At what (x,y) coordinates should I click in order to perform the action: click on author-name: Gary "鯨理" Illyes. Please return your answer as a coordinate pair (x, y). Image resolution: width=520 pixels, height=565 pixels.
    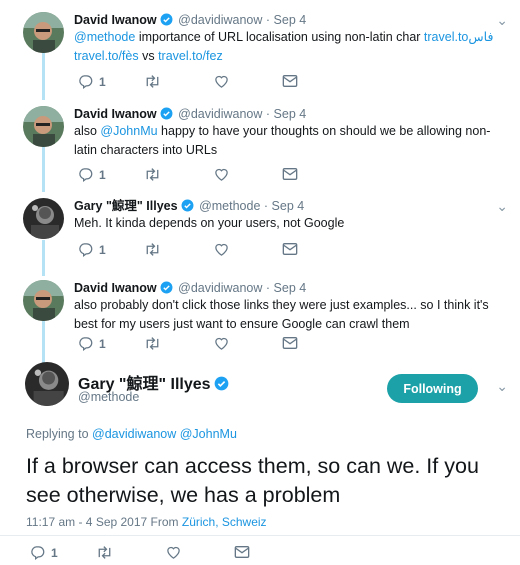
    Looking at the image, I should click on (126, 206).